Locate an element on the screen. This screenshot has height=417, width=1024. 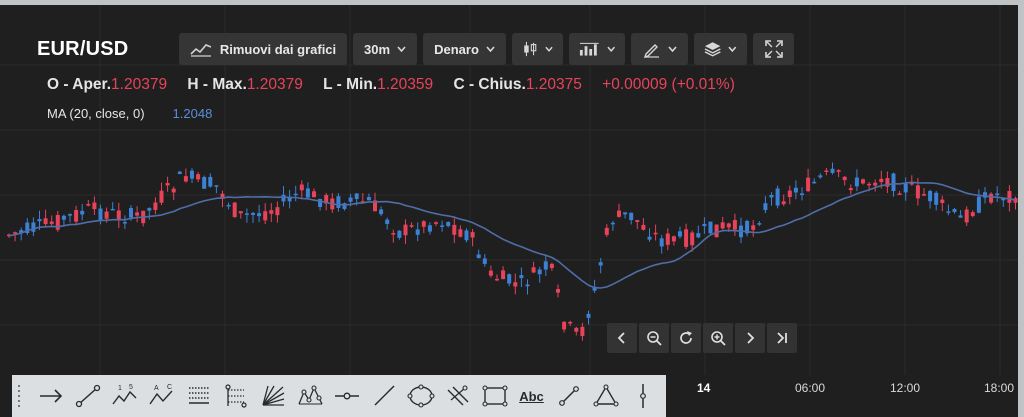
pencil-icon is located at coordinates (651, 51).